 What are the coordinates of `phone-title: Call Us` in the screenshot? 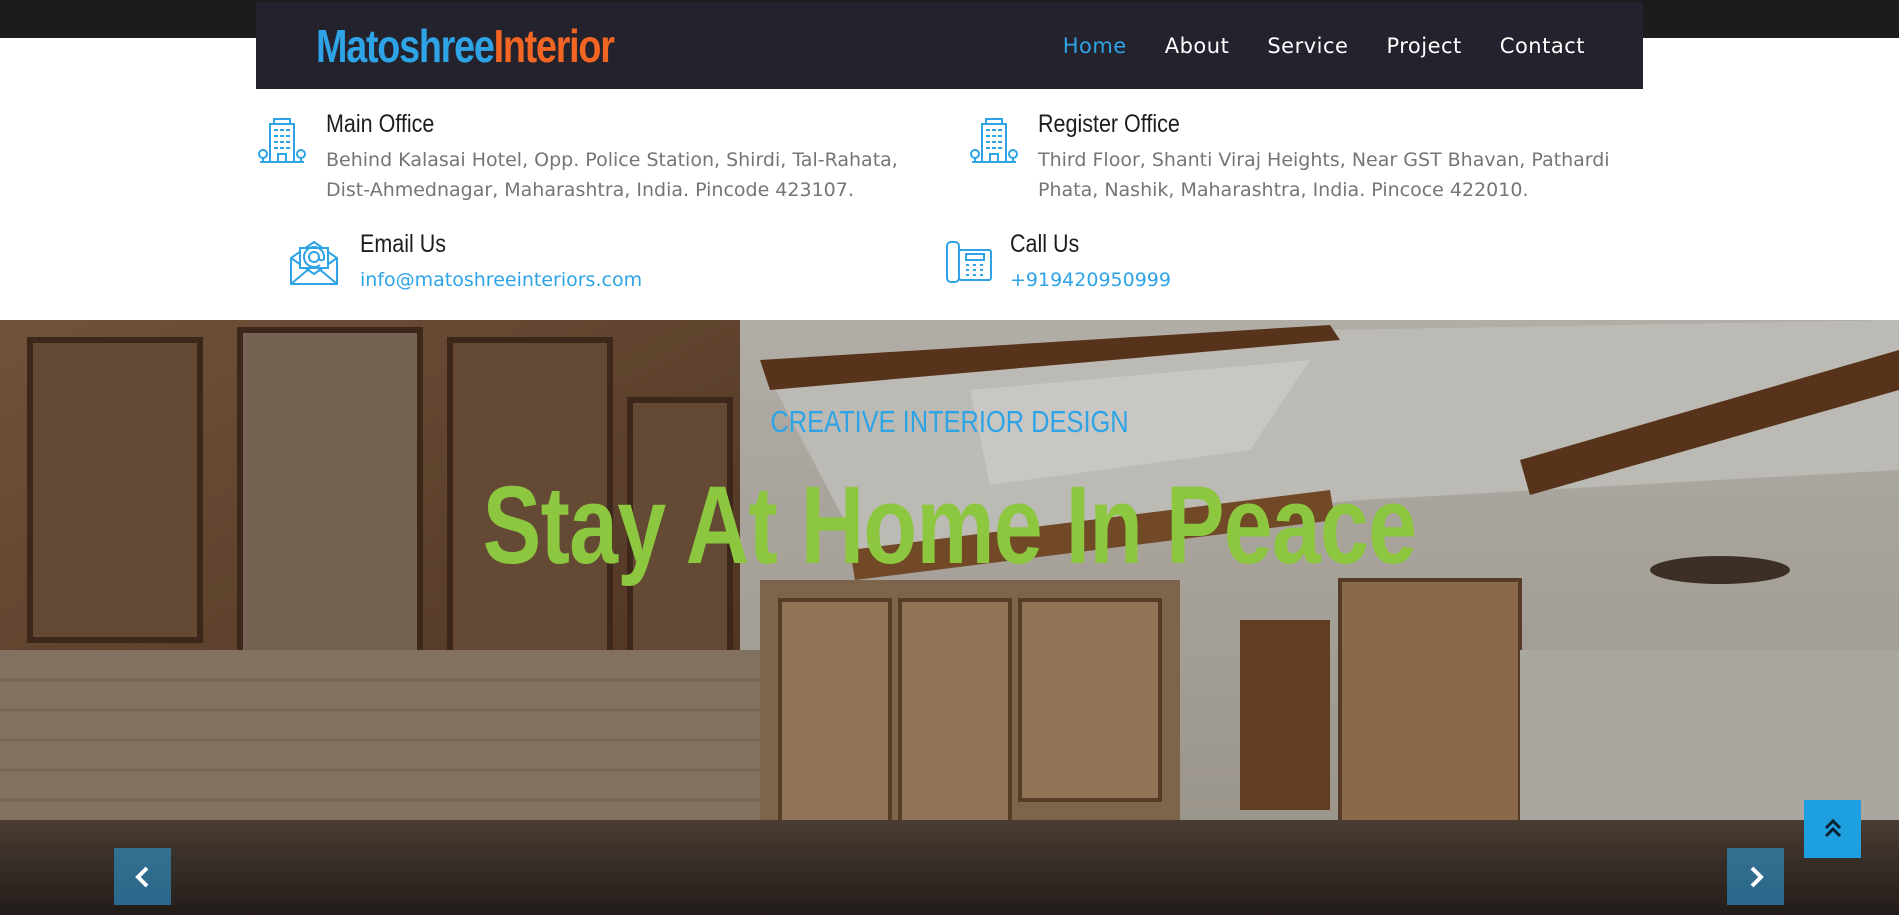 It's located at (1045, 244).